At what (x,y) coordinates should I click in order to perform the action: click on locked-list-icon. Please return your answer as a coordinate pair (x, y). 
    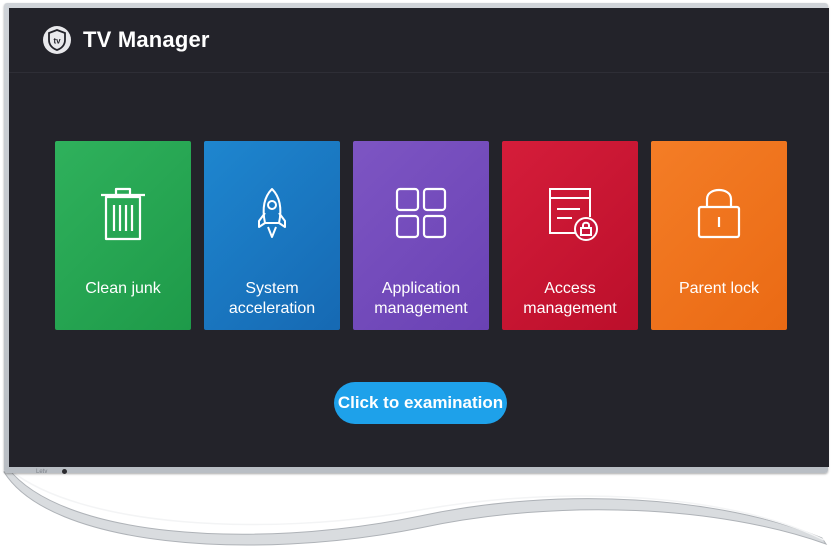
    Looking at the image, I should click on (573, 214).